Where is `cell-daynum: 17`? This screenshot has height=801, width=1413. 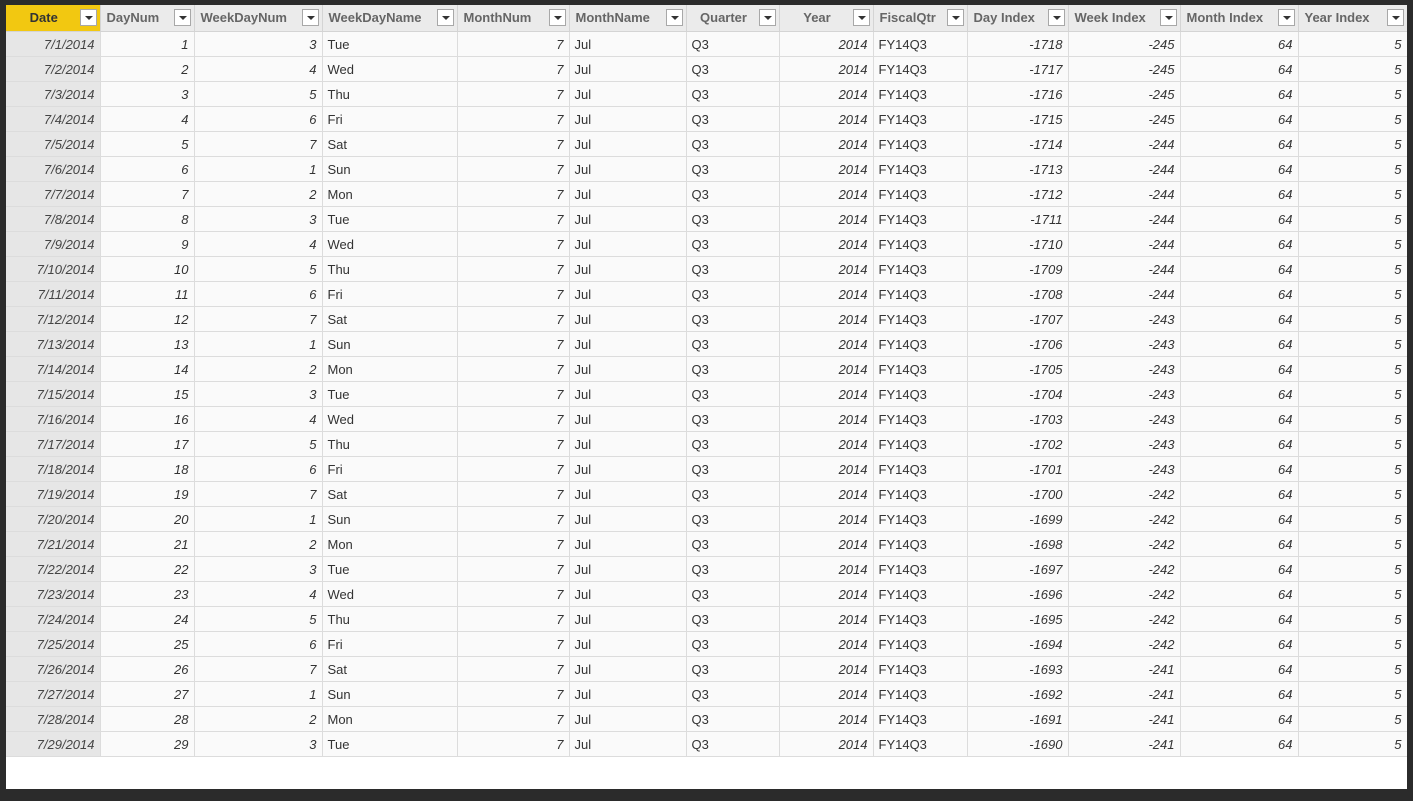 cell-daynum: 17 is located at coordinates (147, 444).